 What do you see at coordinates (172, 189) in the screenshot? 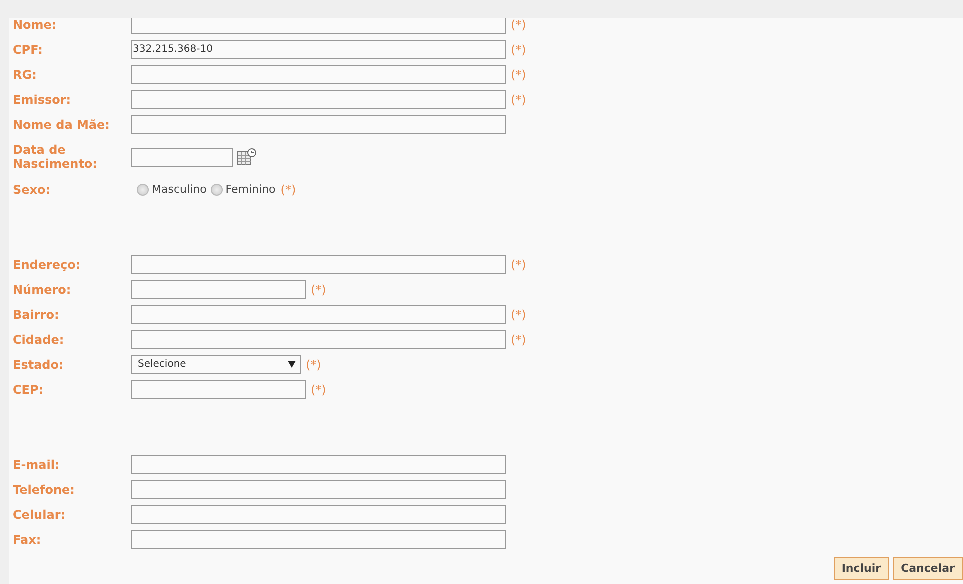
I see `radio-option: Masculino` at bounding box center [172, 189].